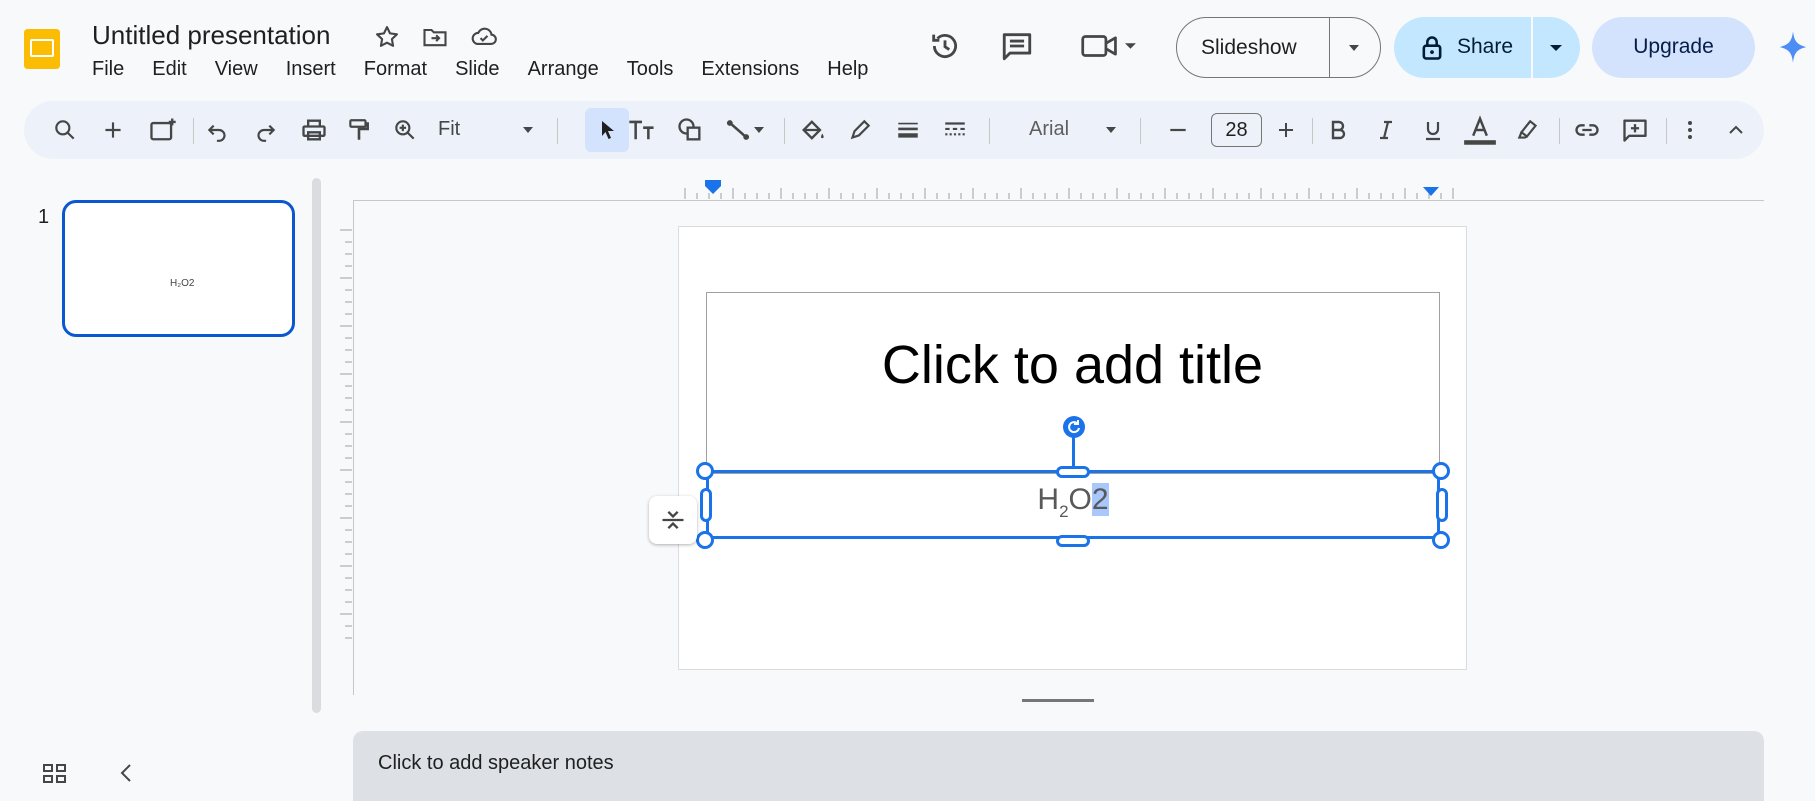  Describe the element at coordinates (1528, 130) in the screenshot. I see `highlight-color-icon` at that location.